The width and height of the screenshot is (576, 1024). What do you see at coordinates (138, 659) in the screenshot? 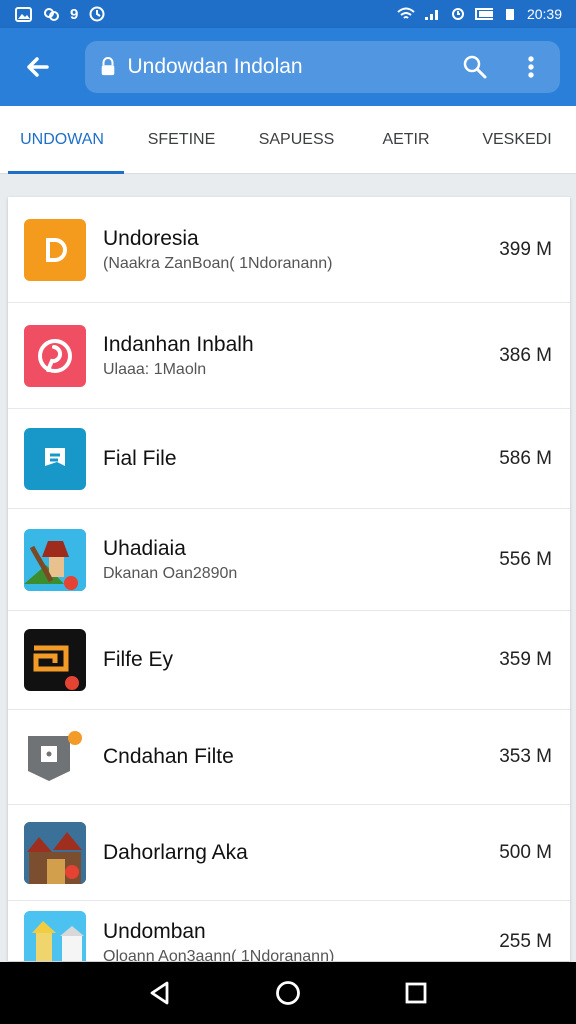
I see `file-title: Filfe Ey` at bounding box center [138, 659].